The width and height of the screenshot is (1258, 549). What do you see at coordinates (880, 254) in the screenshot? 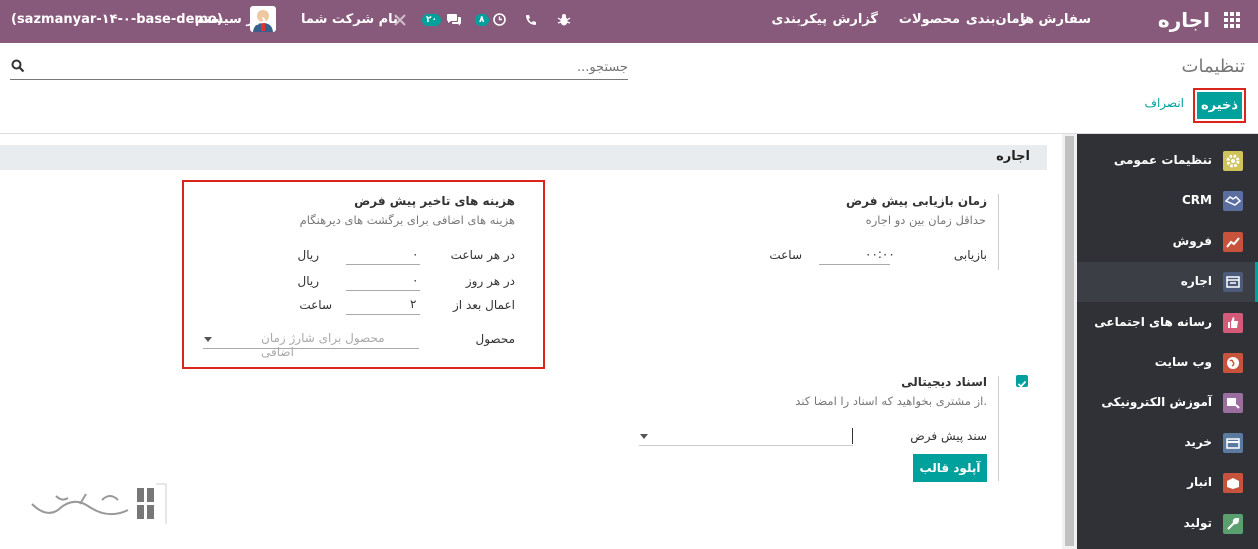
I see `padding-time-value: ۰۰:۰۰` at bounding box center [880, 254].